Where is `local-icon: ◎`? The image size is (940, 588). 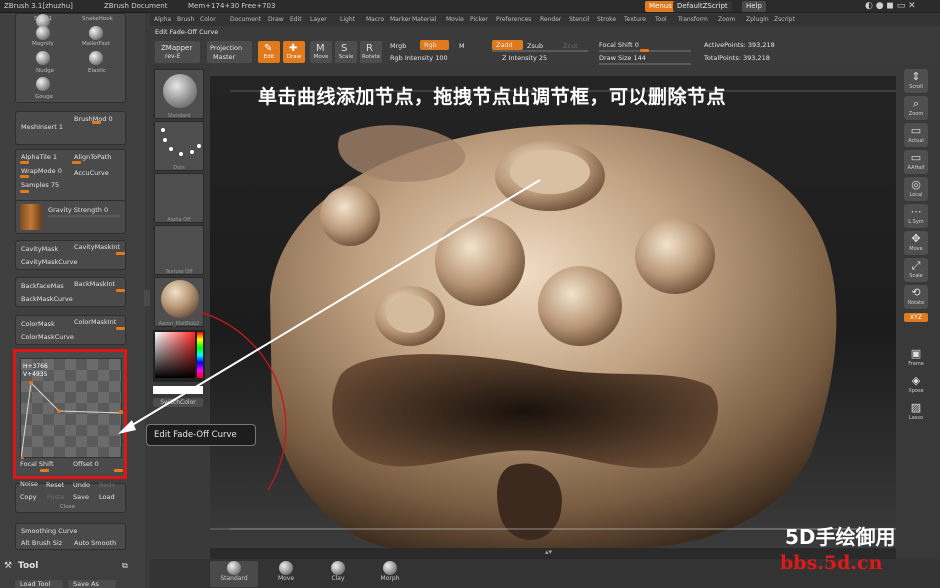
local-icon: ◎ is located at coordinates (916, 184).